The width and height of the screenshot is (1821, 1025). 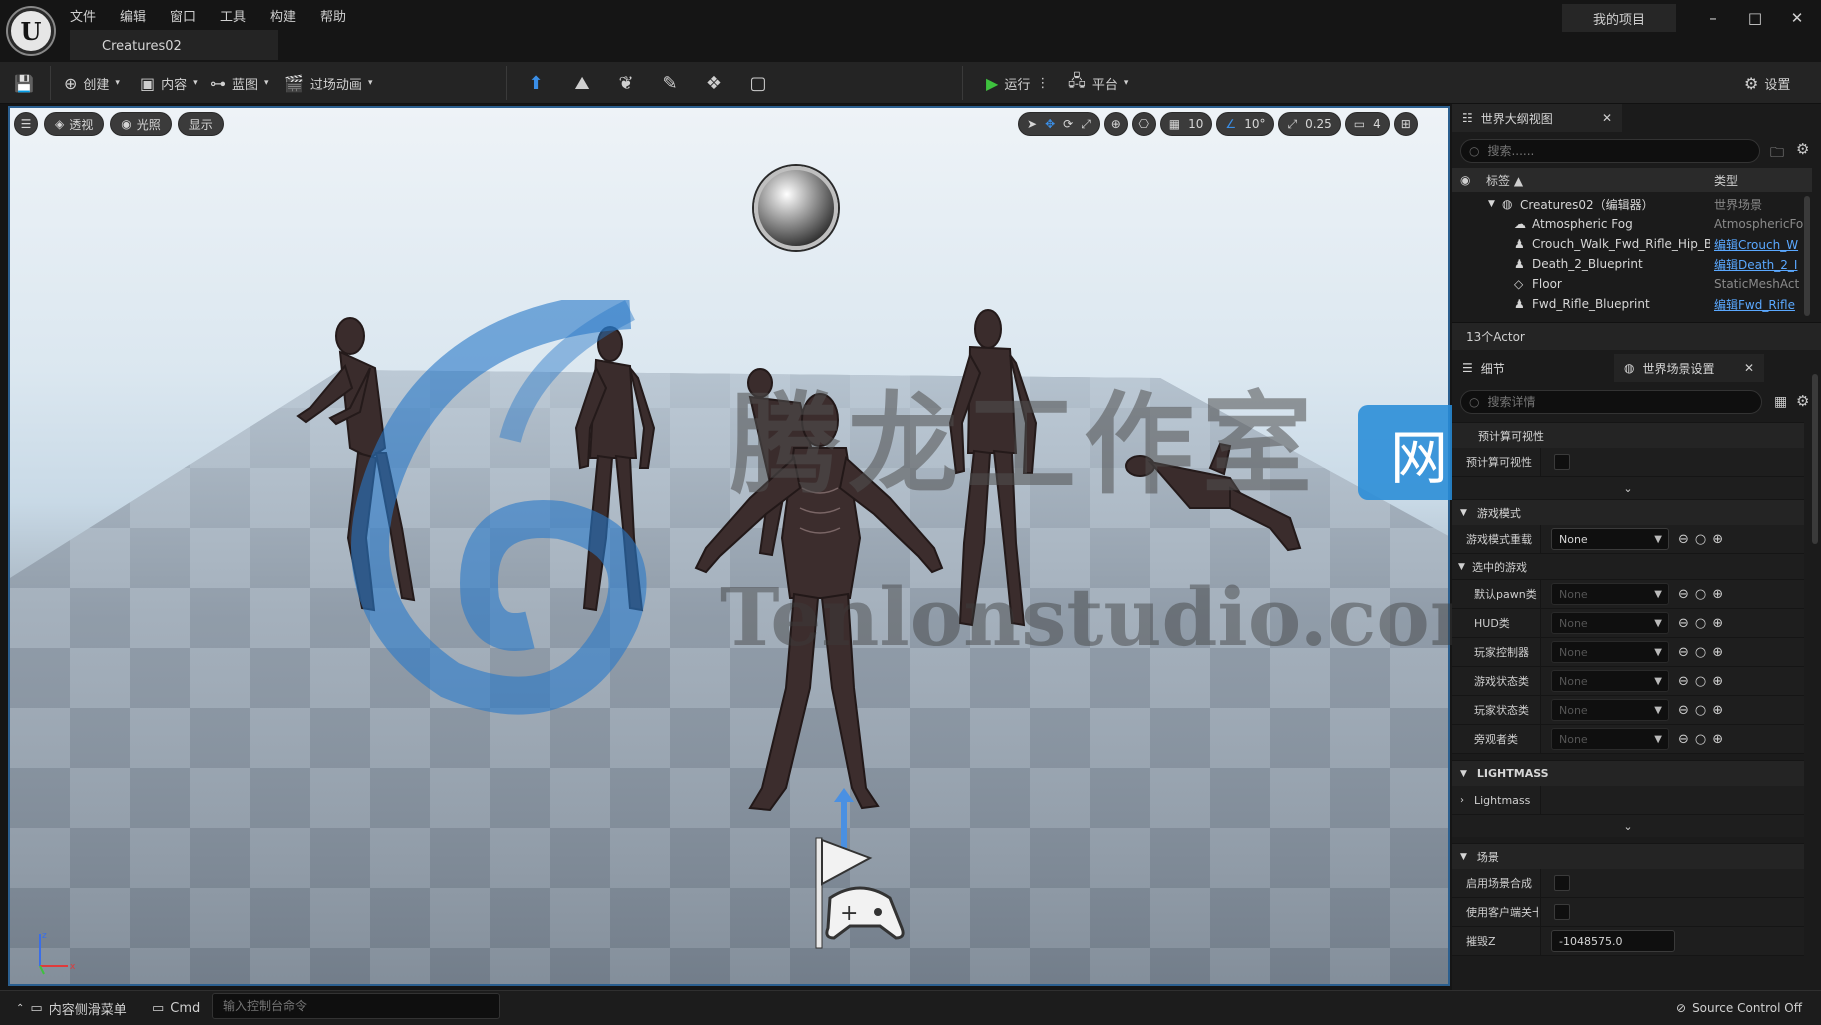 I want to click on details-search: ○, so click(x=1611, y=402).